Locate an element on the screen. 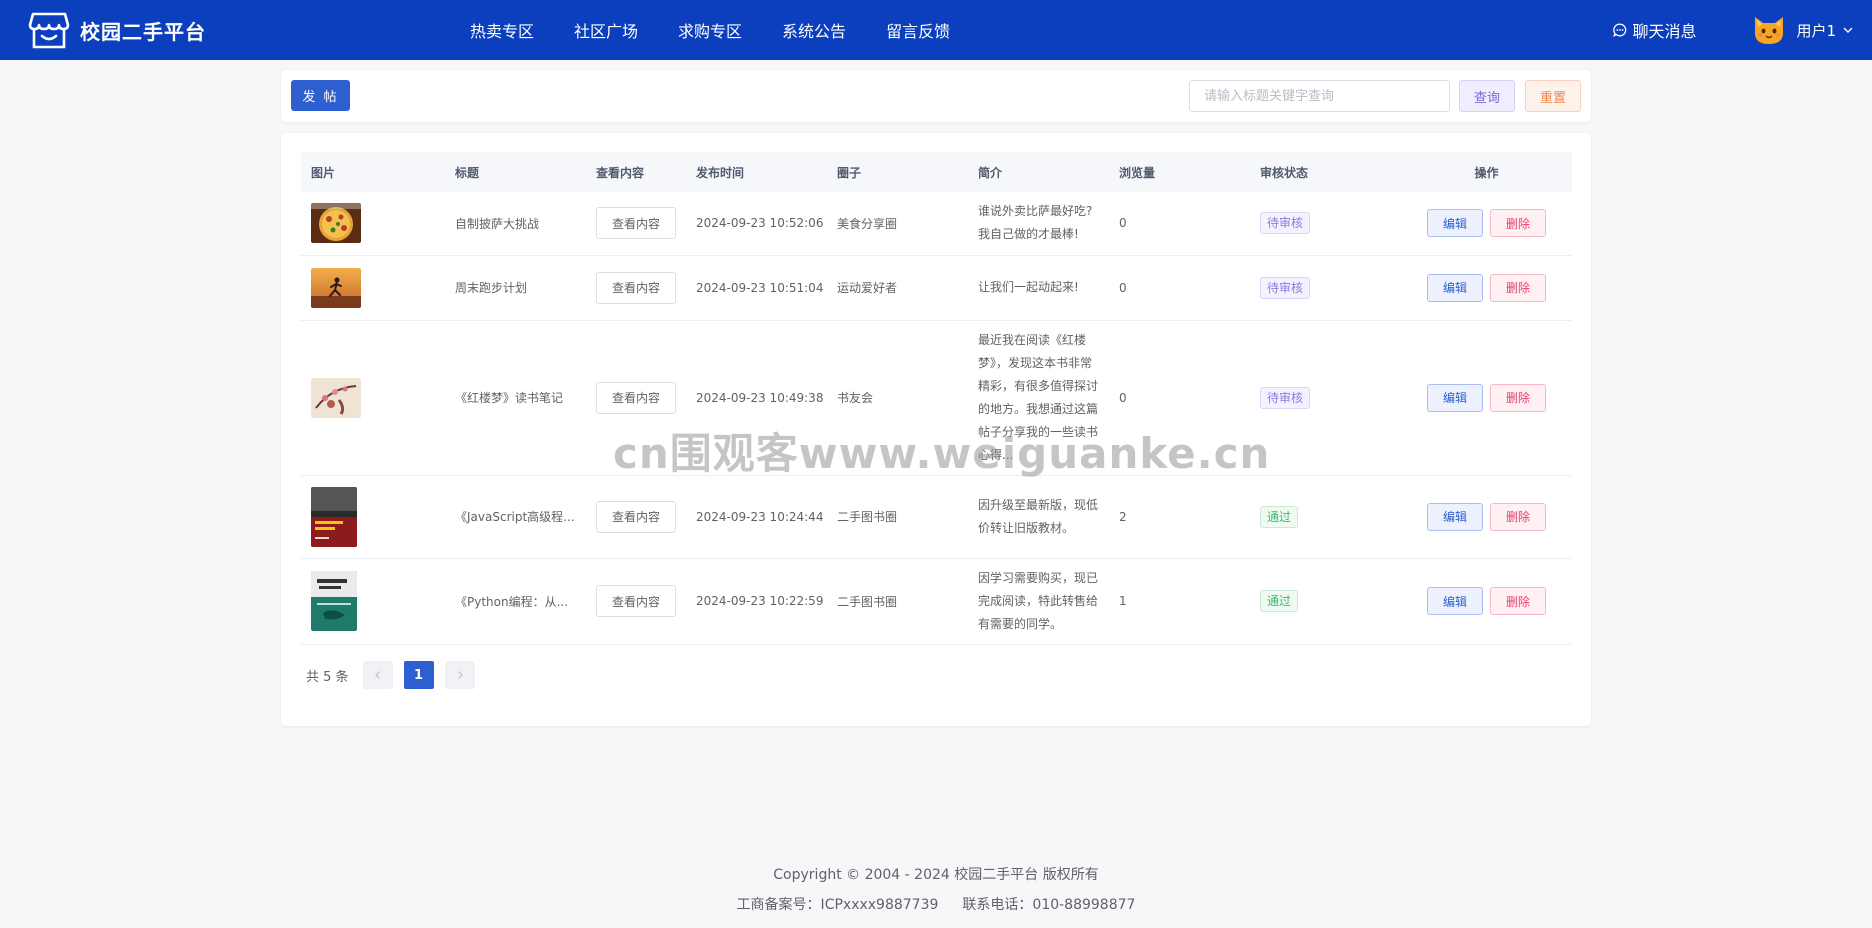 This screenshot has height=928, width=1872. col-views: 浏览量 is located at coordinates (1137, 172).